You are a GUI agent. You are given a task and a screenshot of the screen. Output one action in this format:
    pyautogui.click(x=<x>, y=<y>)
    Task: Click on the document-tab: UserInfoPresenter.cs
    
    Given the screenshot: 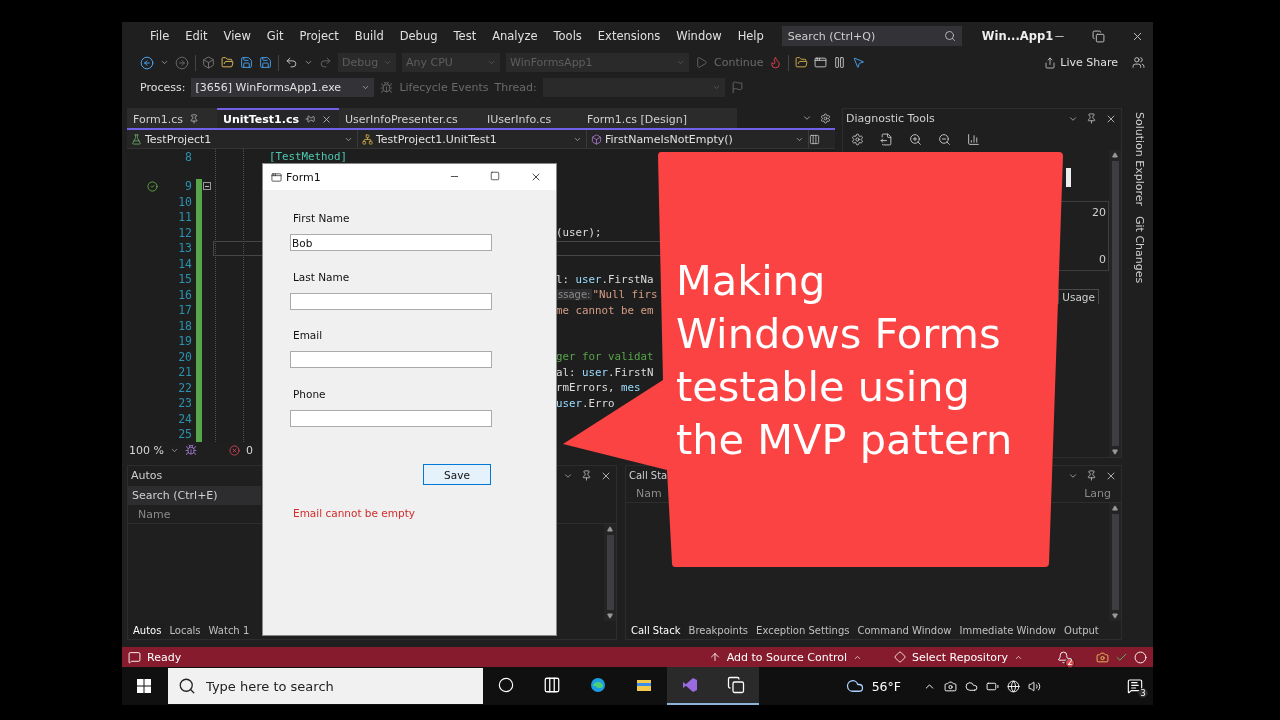 What is the action you would take?
    pyautogui.click(x=410, y=118)
    